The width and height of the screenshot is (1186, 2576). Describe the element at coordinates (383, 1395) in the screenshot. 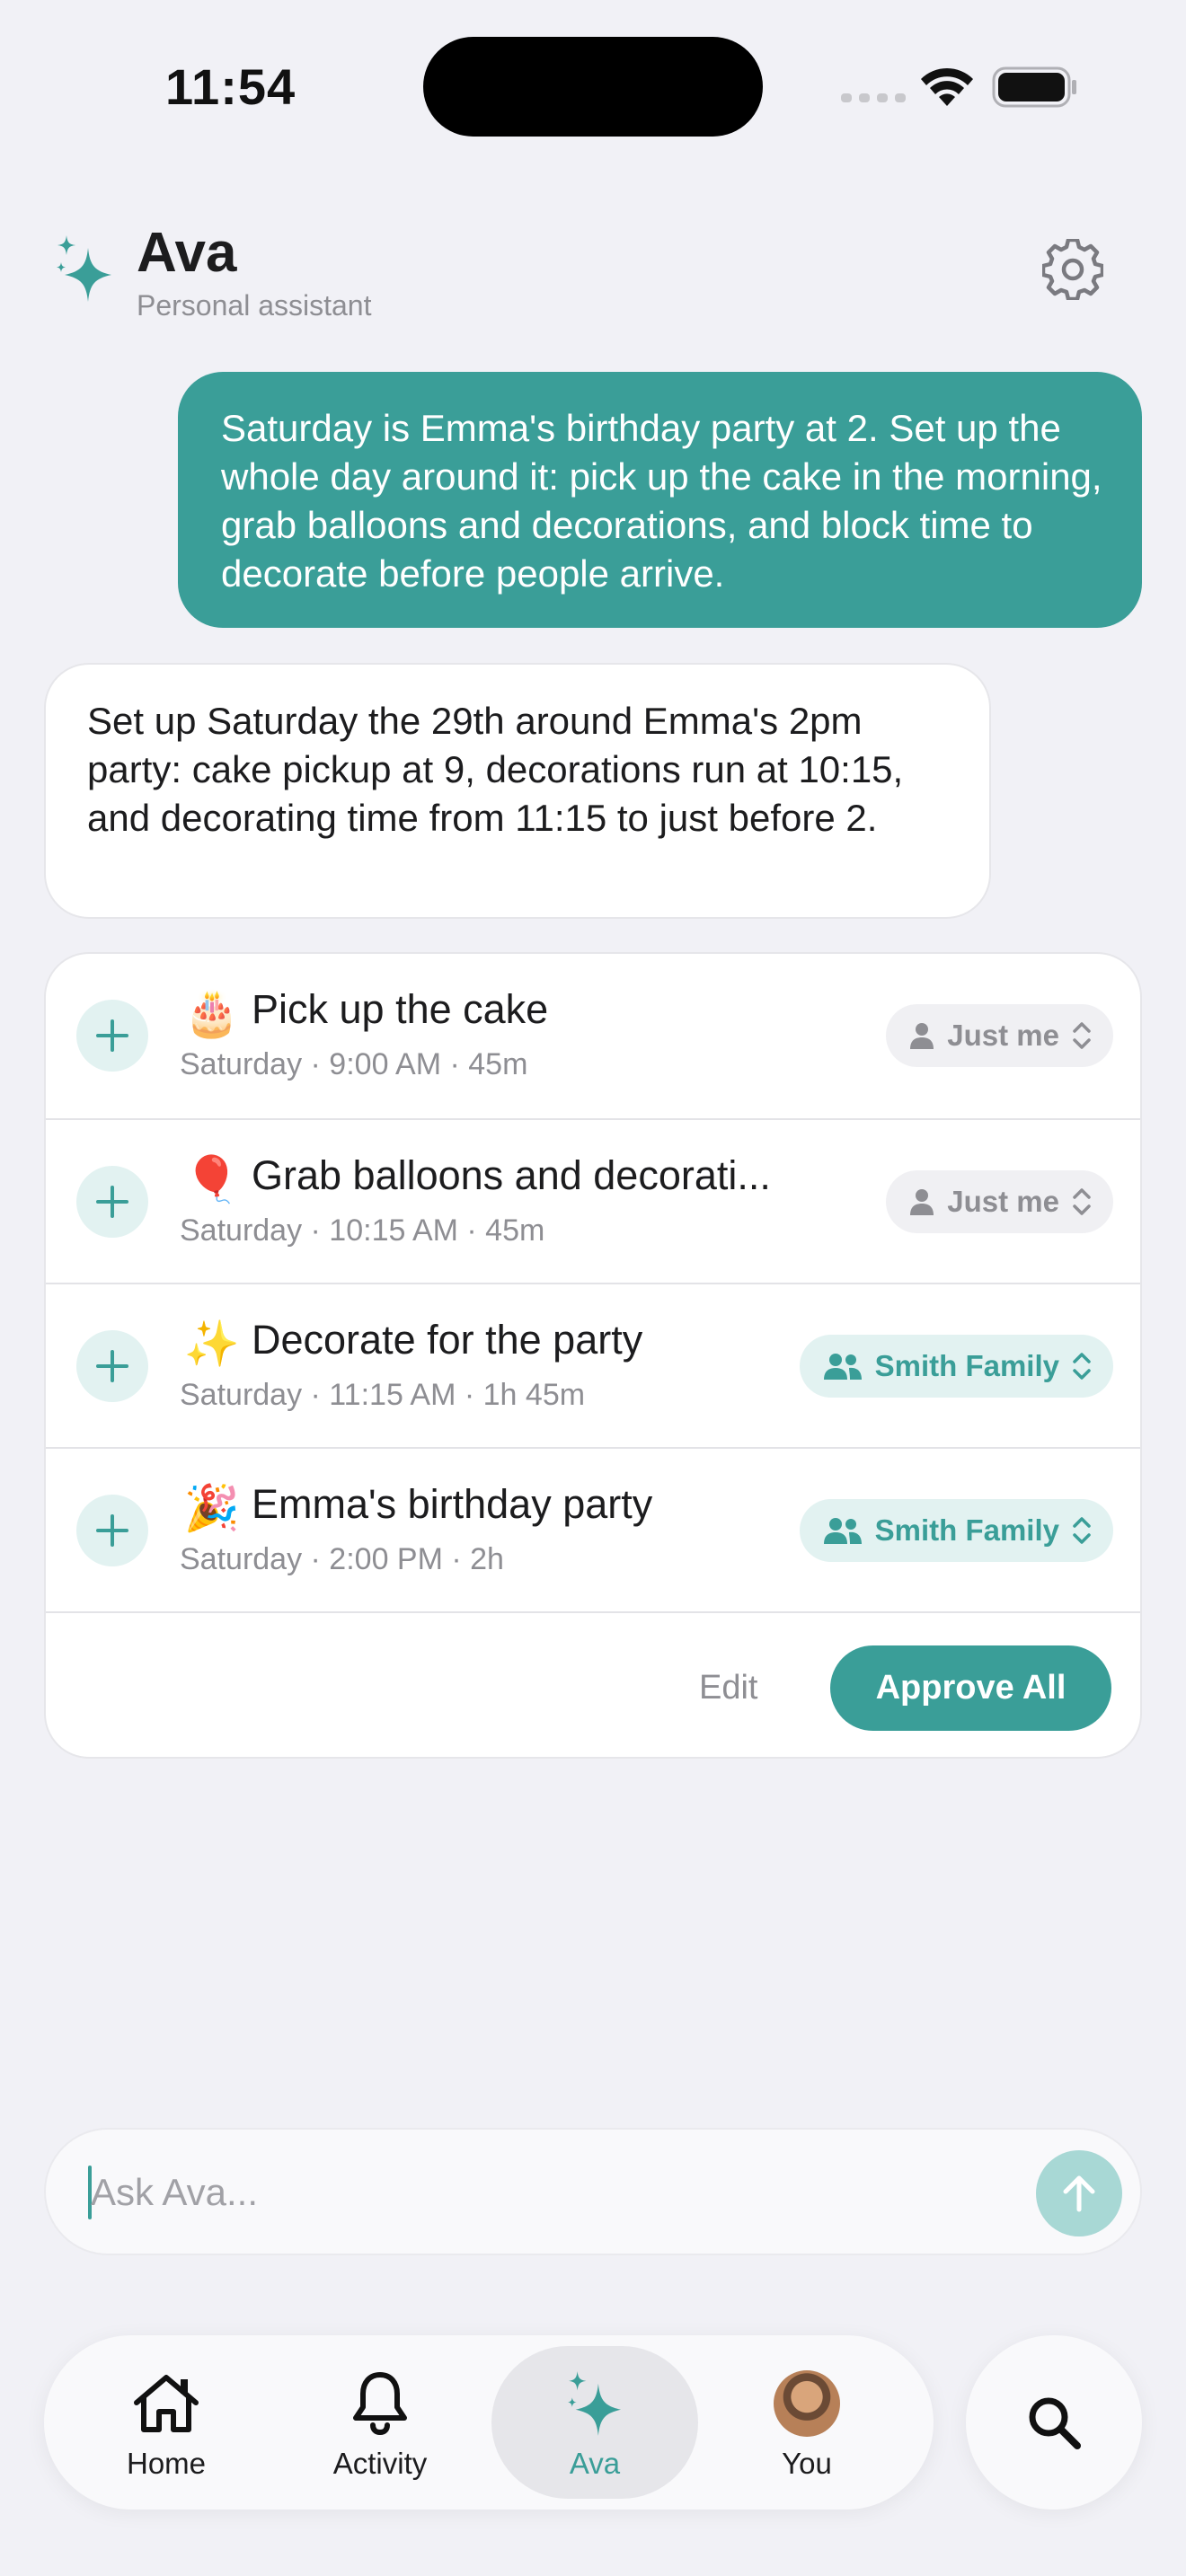

I see `event-meta: Saturday · 11:15 AM · 1h 45m` at that location.